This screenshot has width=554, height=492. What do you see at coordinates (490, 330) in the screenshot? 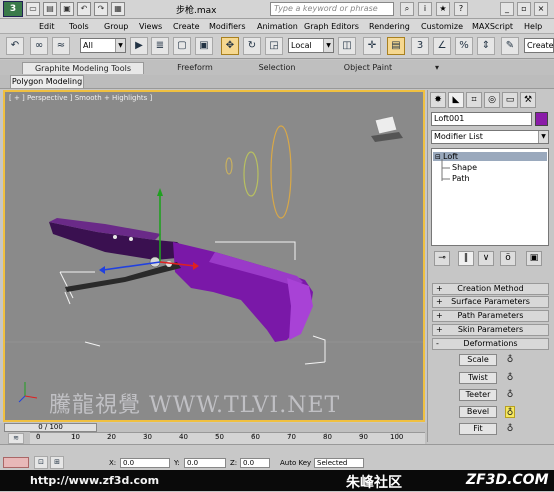
I see `rollout-skin-parameters: + Skin Parameters` at bounding box center [490, 330].